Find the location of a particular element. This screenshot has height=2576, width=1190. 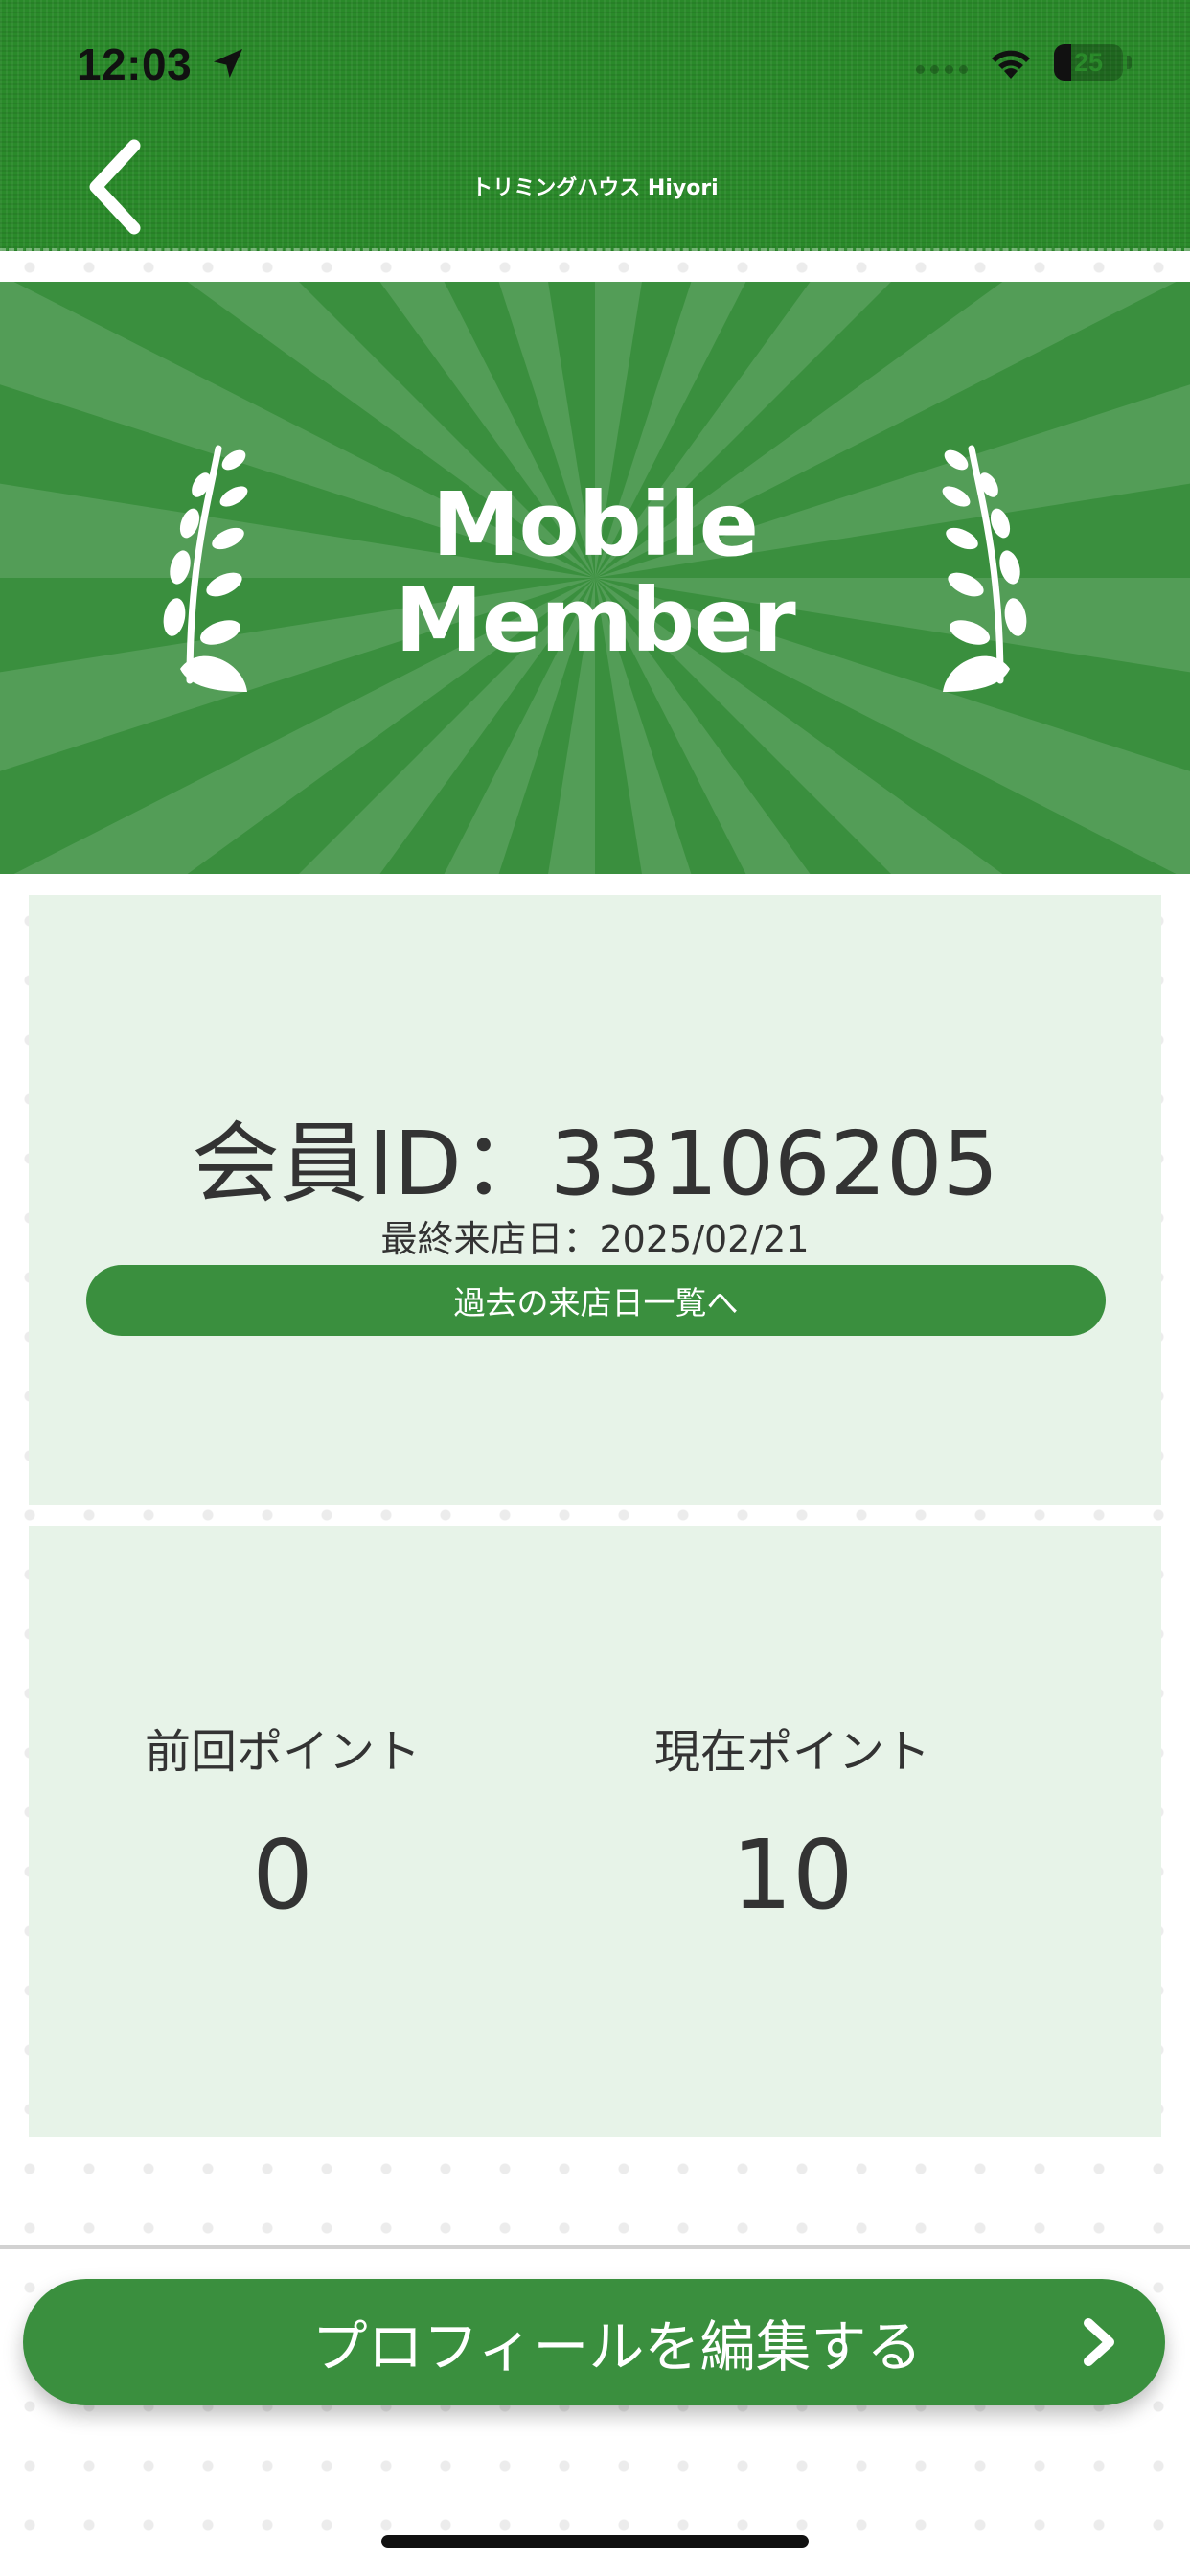

chevron-right-icon is located at coordinates (1099, 2342).